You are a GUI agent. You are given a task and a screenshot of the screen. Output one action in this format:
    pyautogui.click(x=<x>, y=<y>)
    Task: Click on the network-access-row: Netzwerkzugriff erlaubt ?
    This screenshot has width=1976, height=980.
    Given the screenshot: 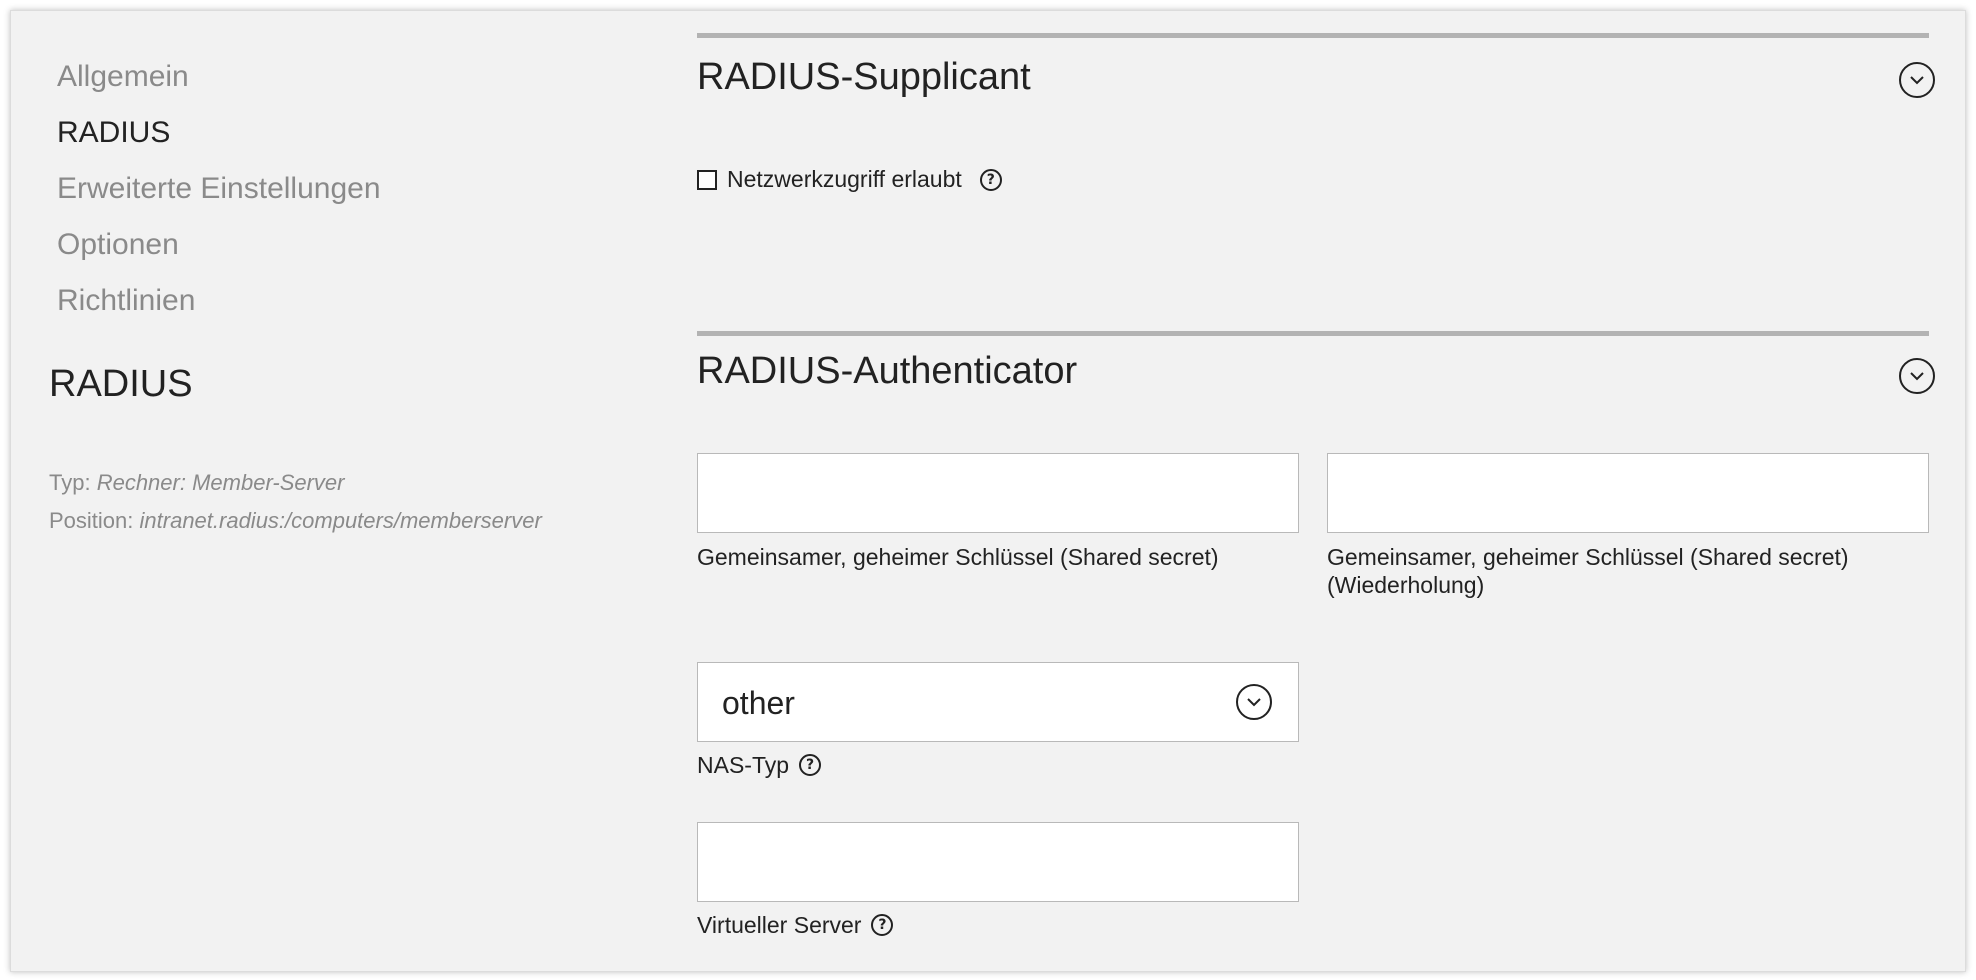 What is the action you would take?
    pyautogui.click(x=849, y=179)
    